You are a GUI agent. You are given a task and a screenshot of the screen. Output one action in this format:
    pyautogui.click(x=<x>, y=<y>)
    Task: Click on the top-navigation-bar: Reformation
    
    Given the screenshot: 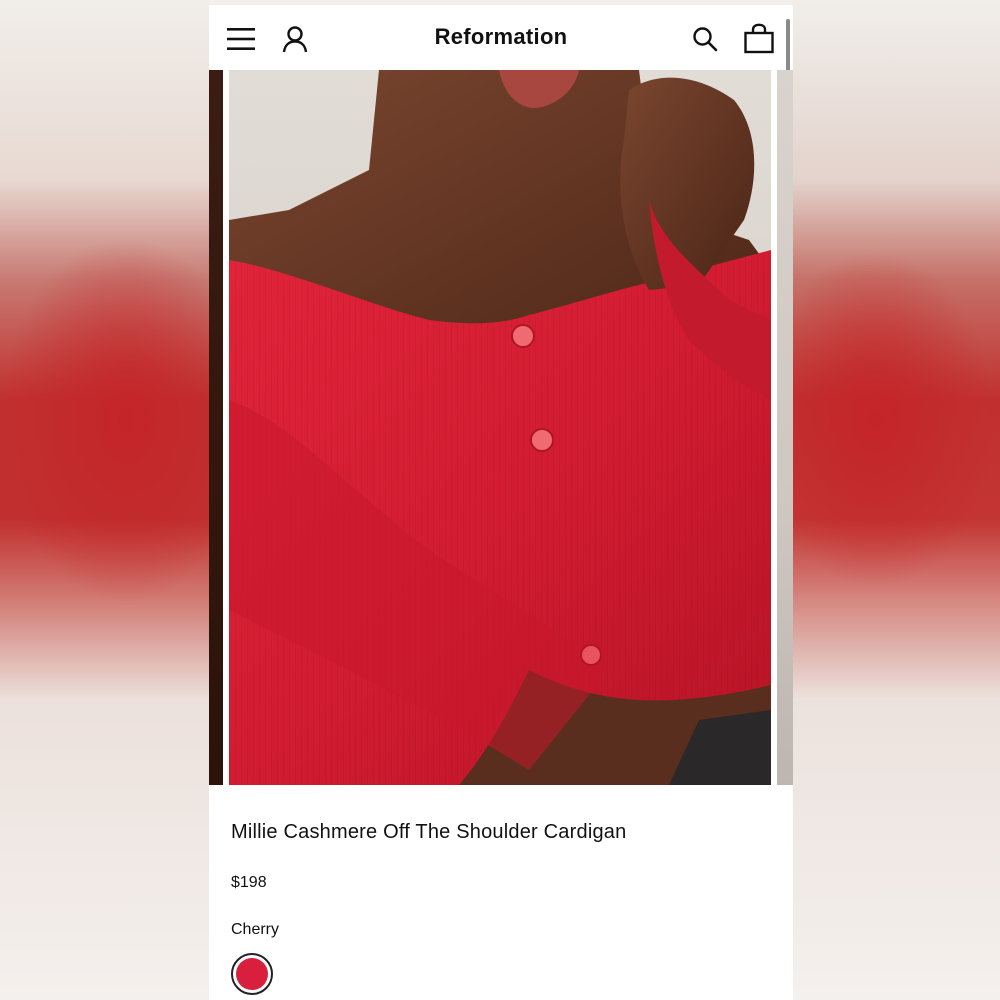 What is the action you would take?
    pyautogui.click(x=501, y=37)
    